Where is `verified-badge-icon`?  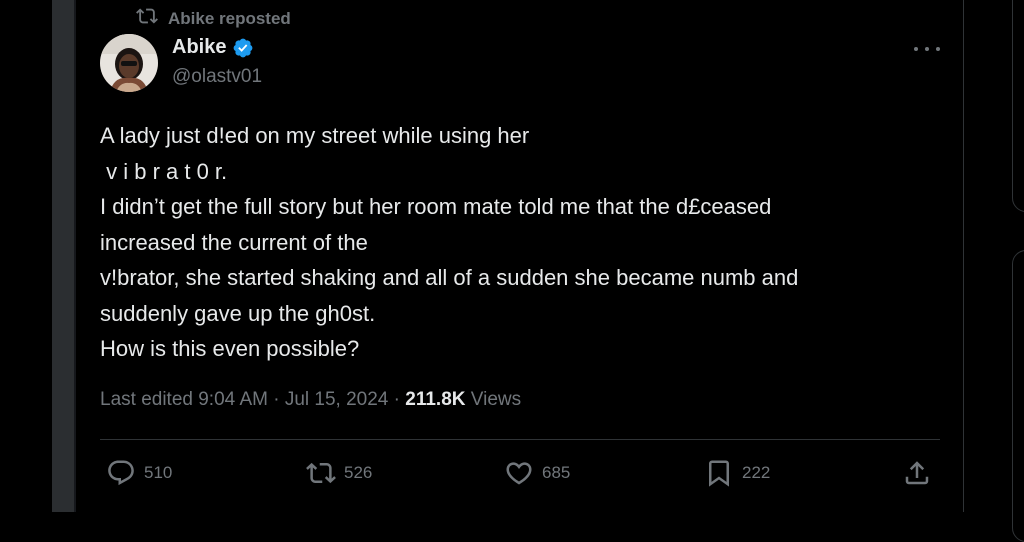
verified-badge-icon is located at coordinates (243, 48).